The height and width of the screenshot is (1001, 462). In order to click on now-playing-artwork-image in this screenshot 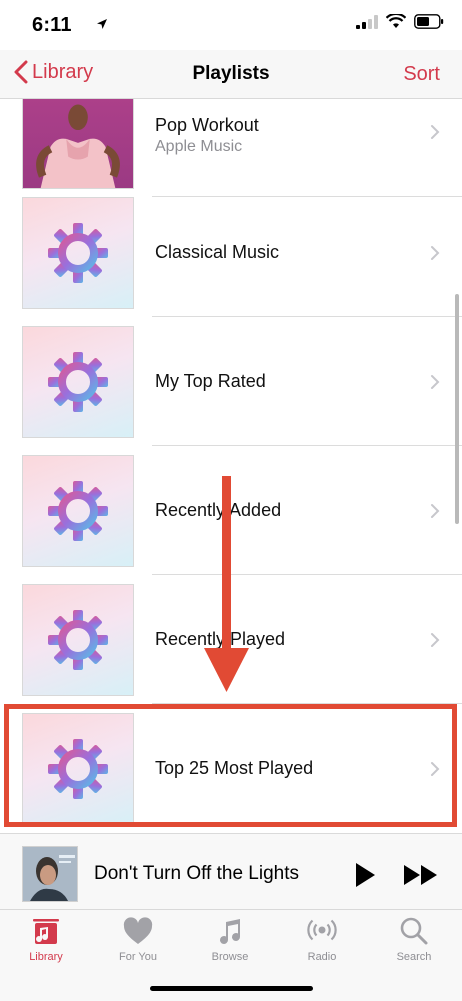, I will do `click(50, 874)`.